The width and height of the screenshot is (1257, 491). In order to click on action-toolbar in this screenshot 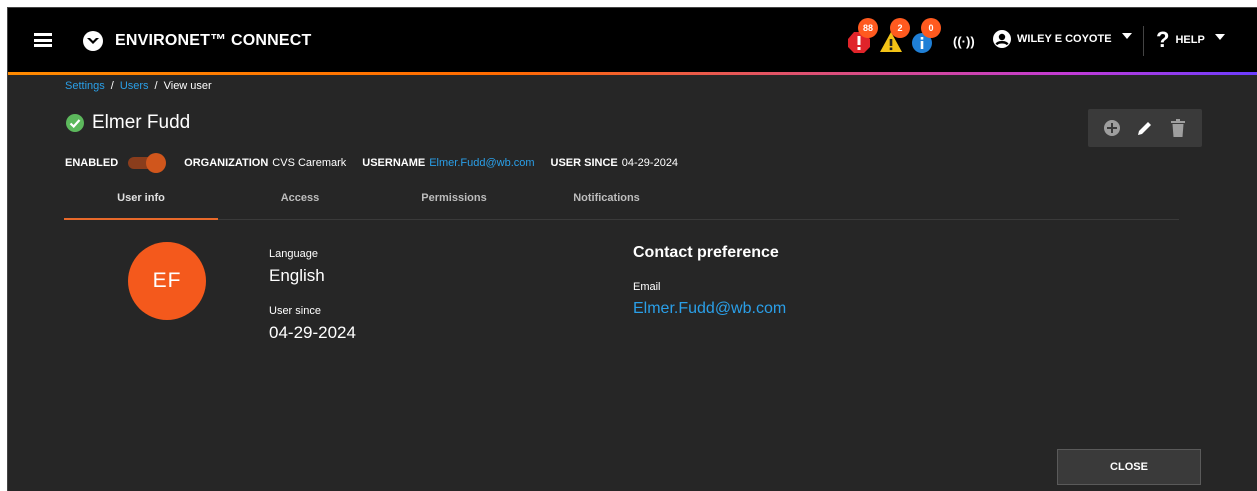, I will do `click(1145, 128)`.